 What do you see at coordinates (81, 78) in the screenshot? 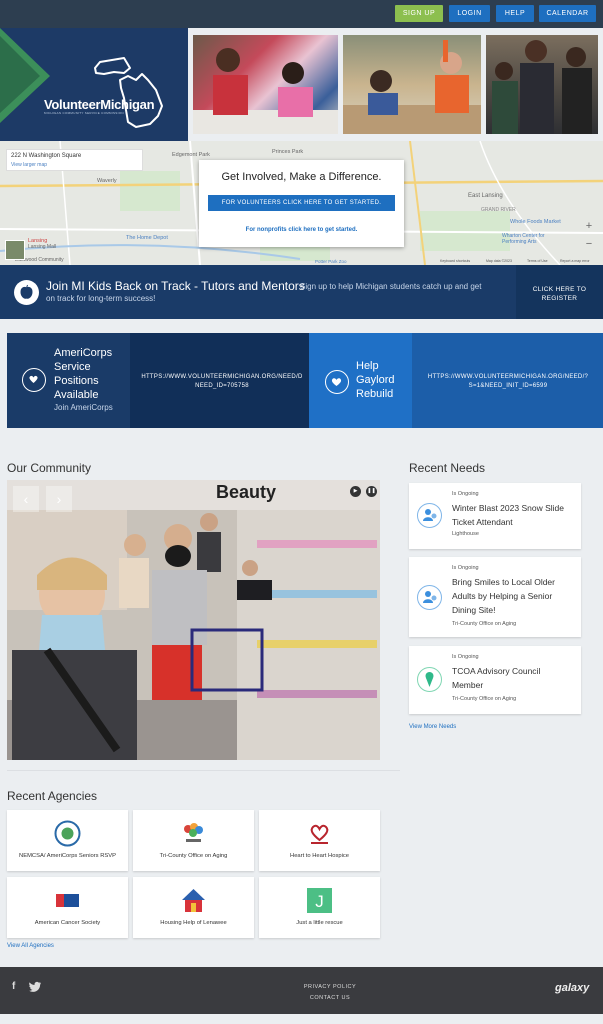
I see `logo-graphic` at bounding box center [81, 78].